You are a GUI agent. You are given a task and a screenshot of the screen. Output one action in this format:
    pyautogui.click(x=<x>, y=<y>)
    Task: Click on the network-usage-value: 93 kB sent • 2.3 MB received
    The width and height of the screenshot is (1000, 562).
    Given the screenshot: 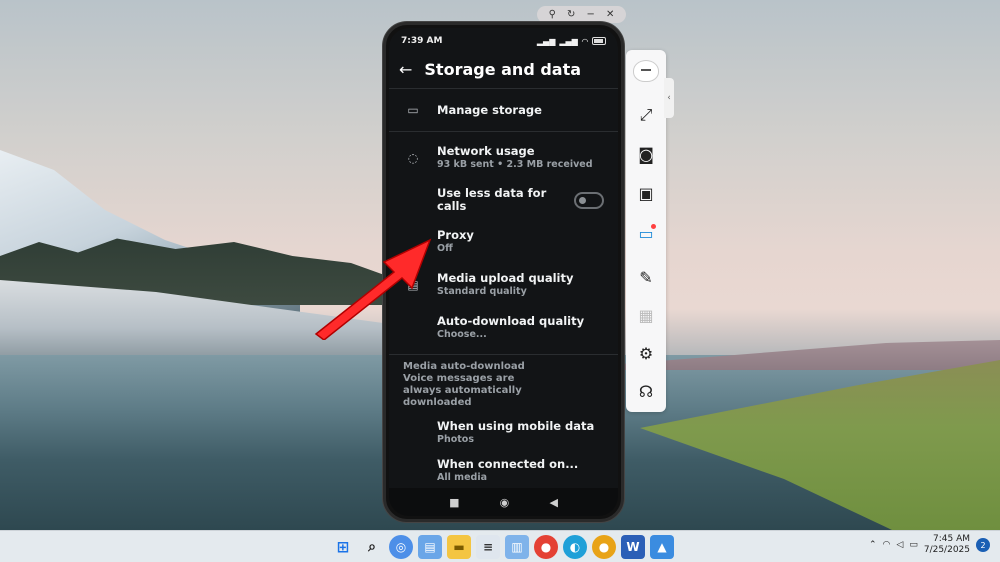 What is the action you would take?
    pyautogui.click(x=515, y=164)
    